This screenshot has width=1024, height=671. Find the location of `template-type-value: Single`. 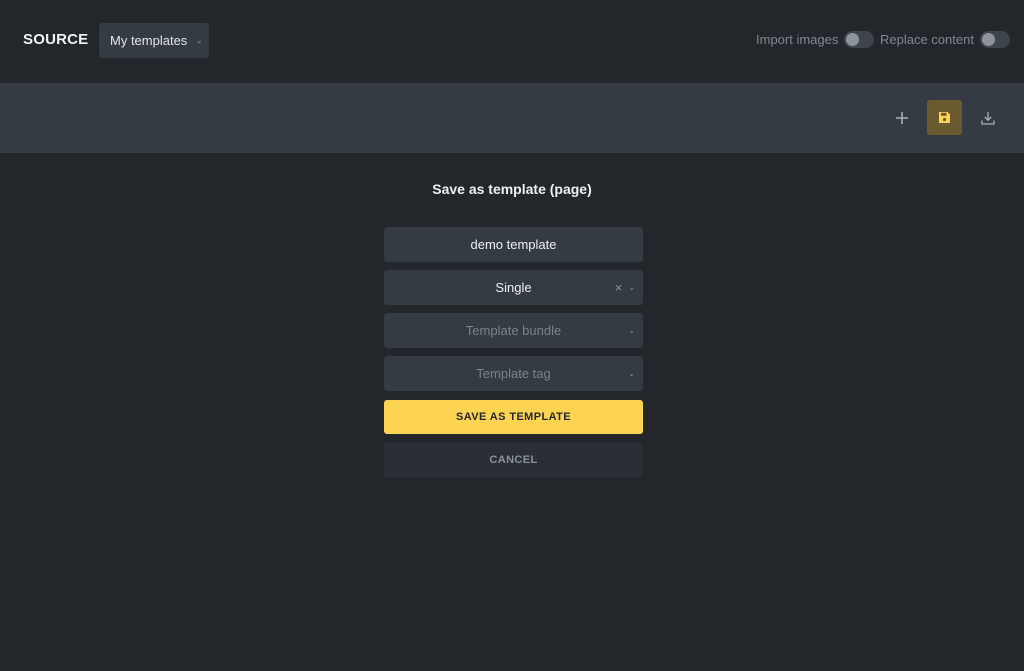

template-type-value: Single is located at coordinates (513, 287).